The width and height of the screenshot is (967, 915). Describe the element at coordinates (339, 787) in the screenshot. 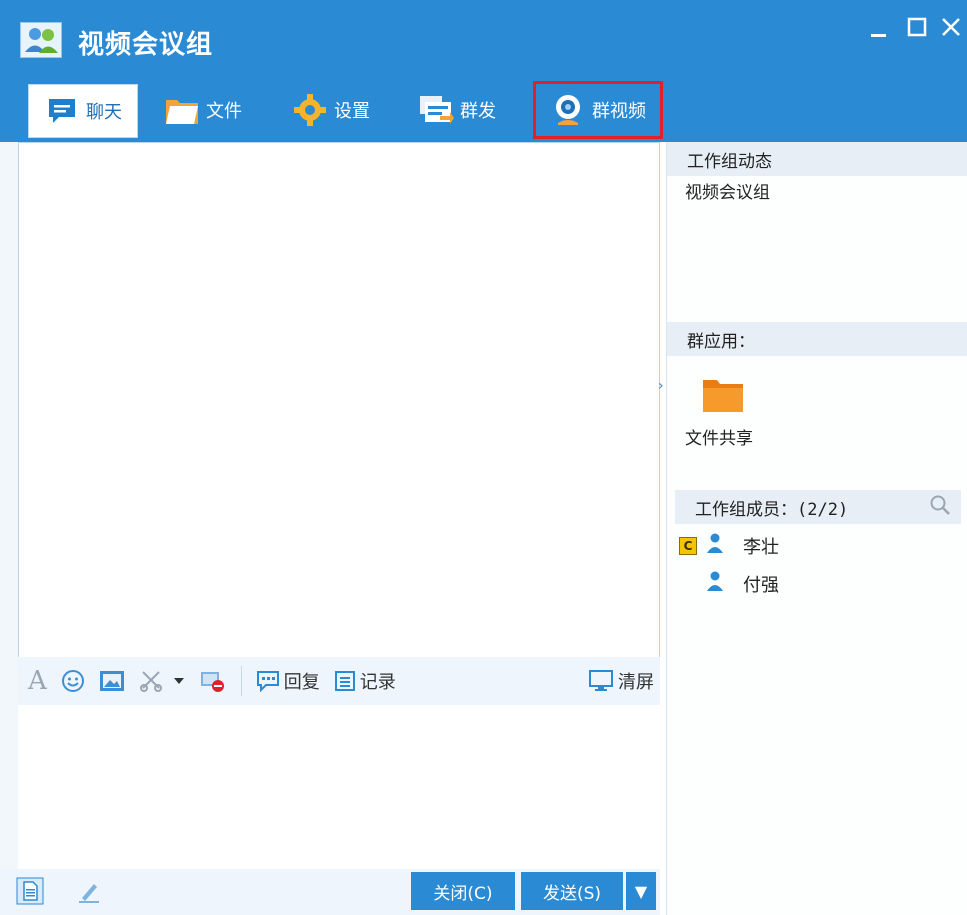

I see `message-input` at that location.